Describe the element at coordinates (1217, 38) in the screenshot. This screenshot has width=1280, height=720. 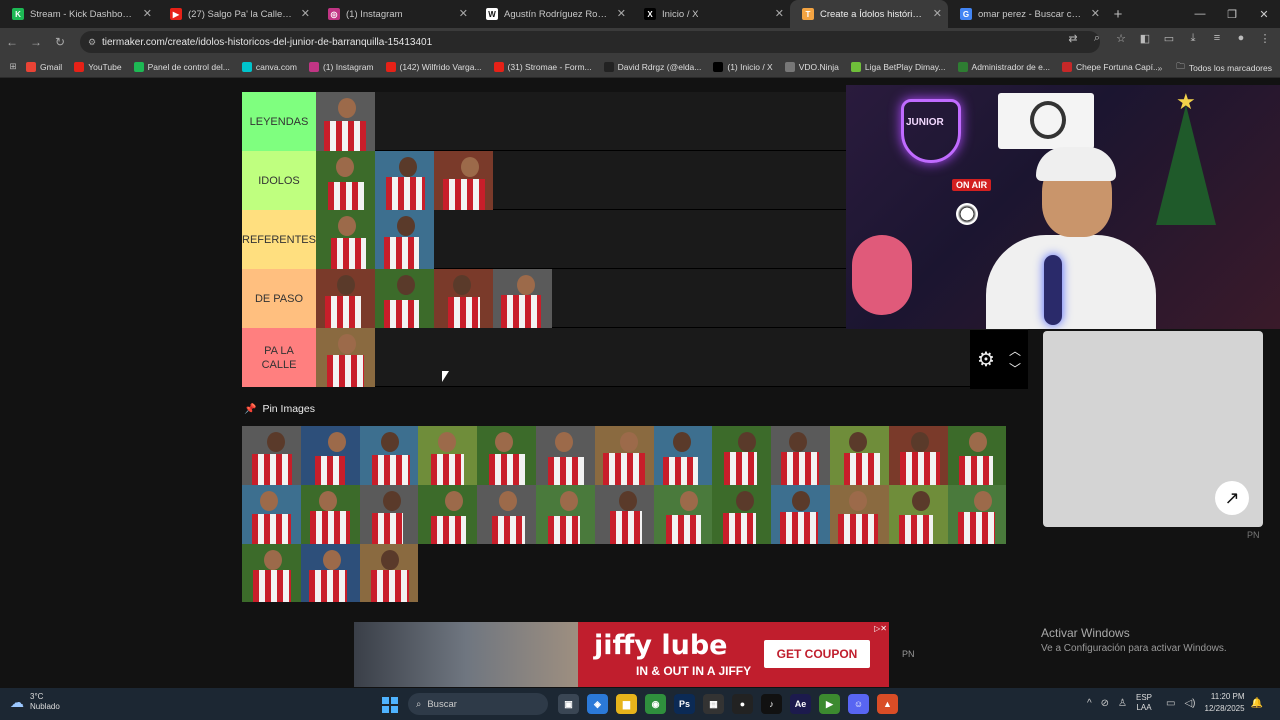
I see `media-icon: ≡` at that location.